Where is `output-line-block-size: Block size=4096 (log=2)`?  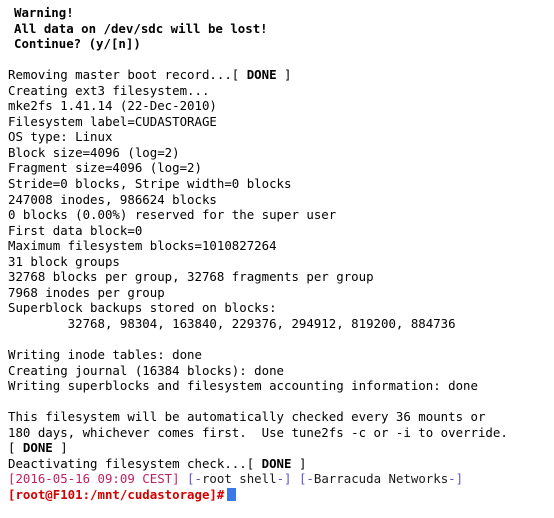 output-line-block-size: Block size=4096 (log=2) is located at coordinates (94, 152).